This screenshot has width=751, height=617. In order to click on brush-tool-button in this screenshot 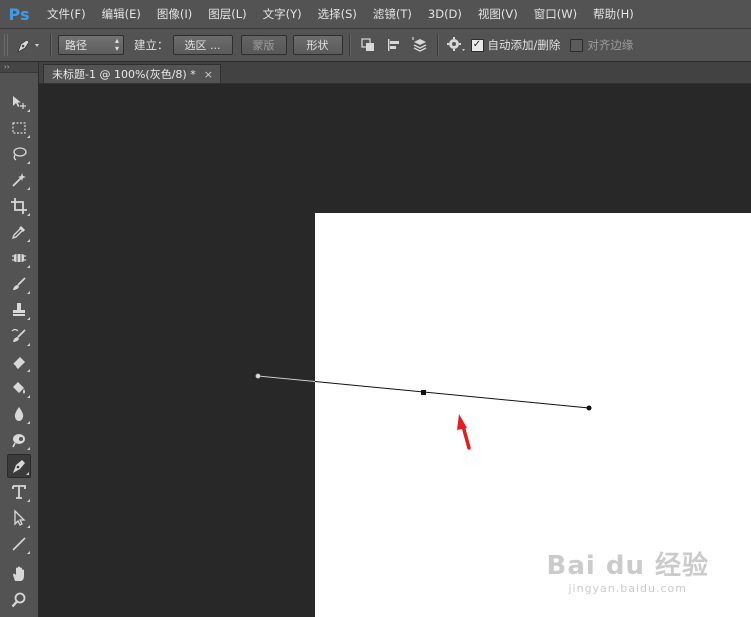, I will do `click(19, 284)`.